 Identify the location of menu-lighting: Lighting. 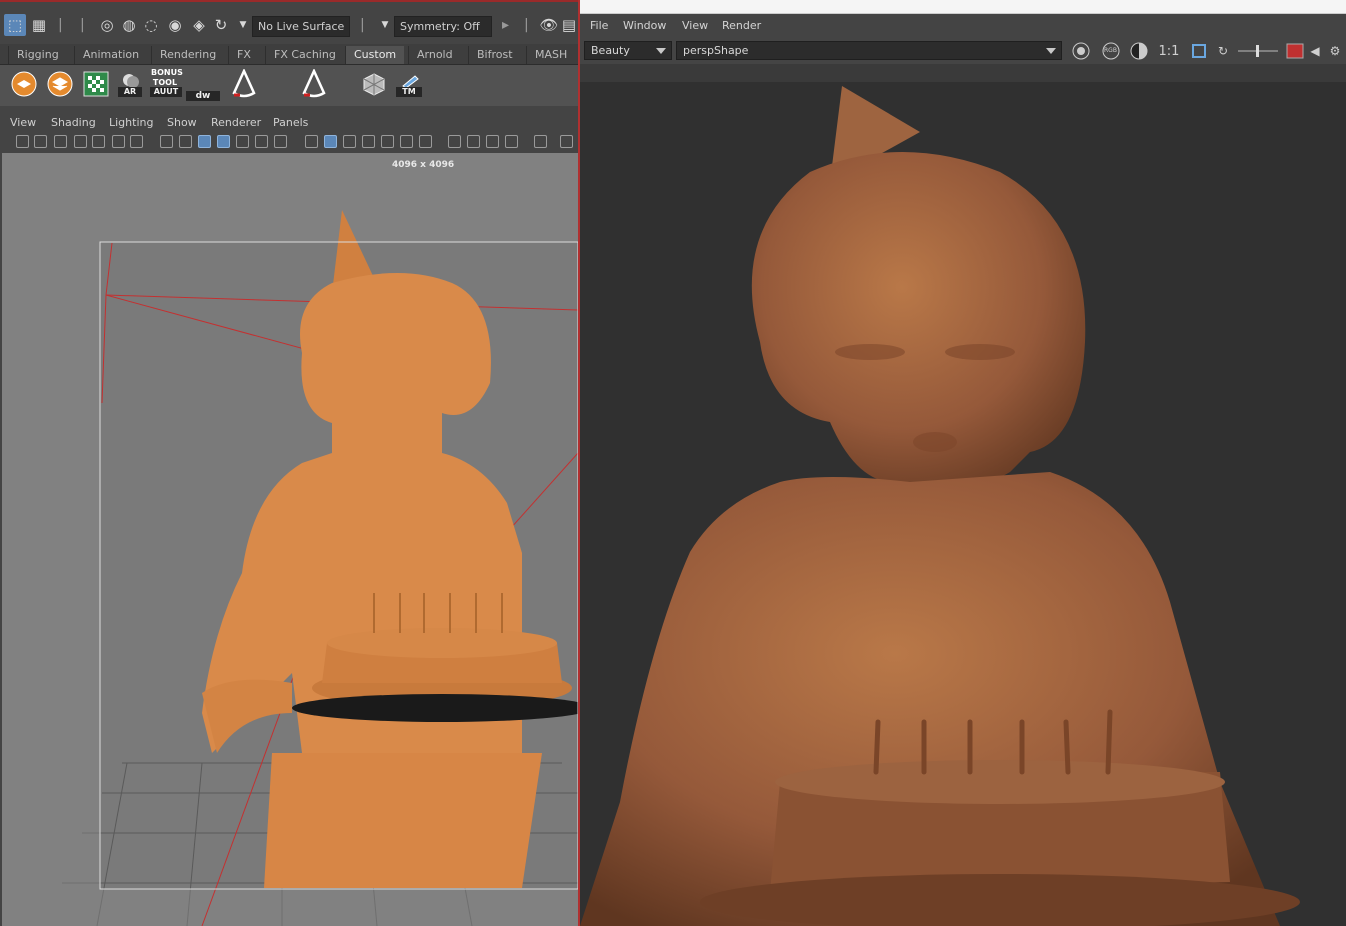
(131, 122).